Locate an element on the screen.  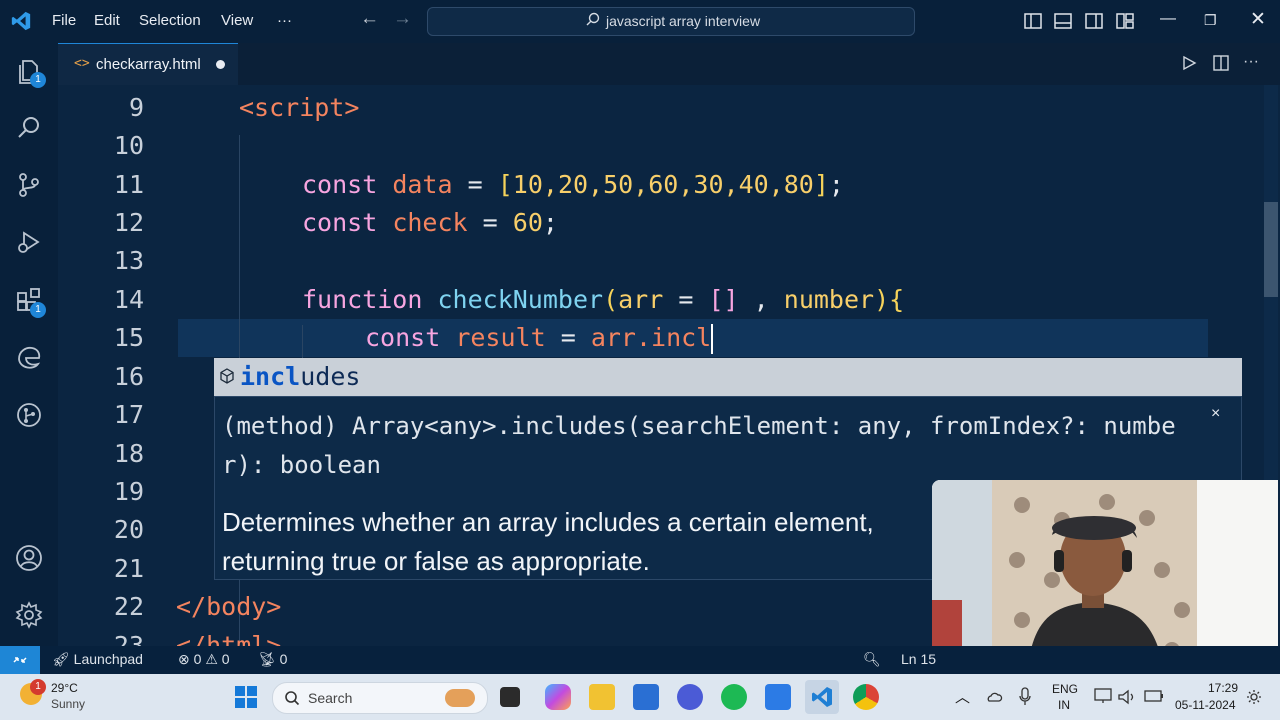
more-actions-icon: ··· is located at coordinates (1251, 62).